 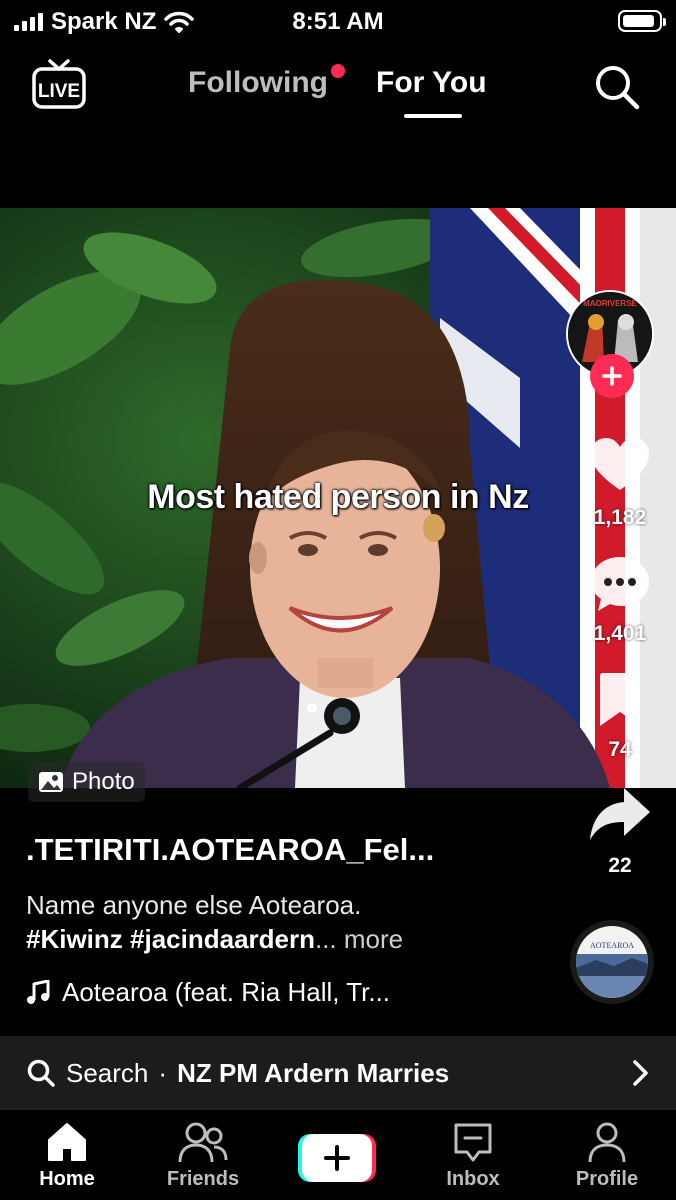 I want to click on nav-profile: Profile, so click(x=607, y=1152).